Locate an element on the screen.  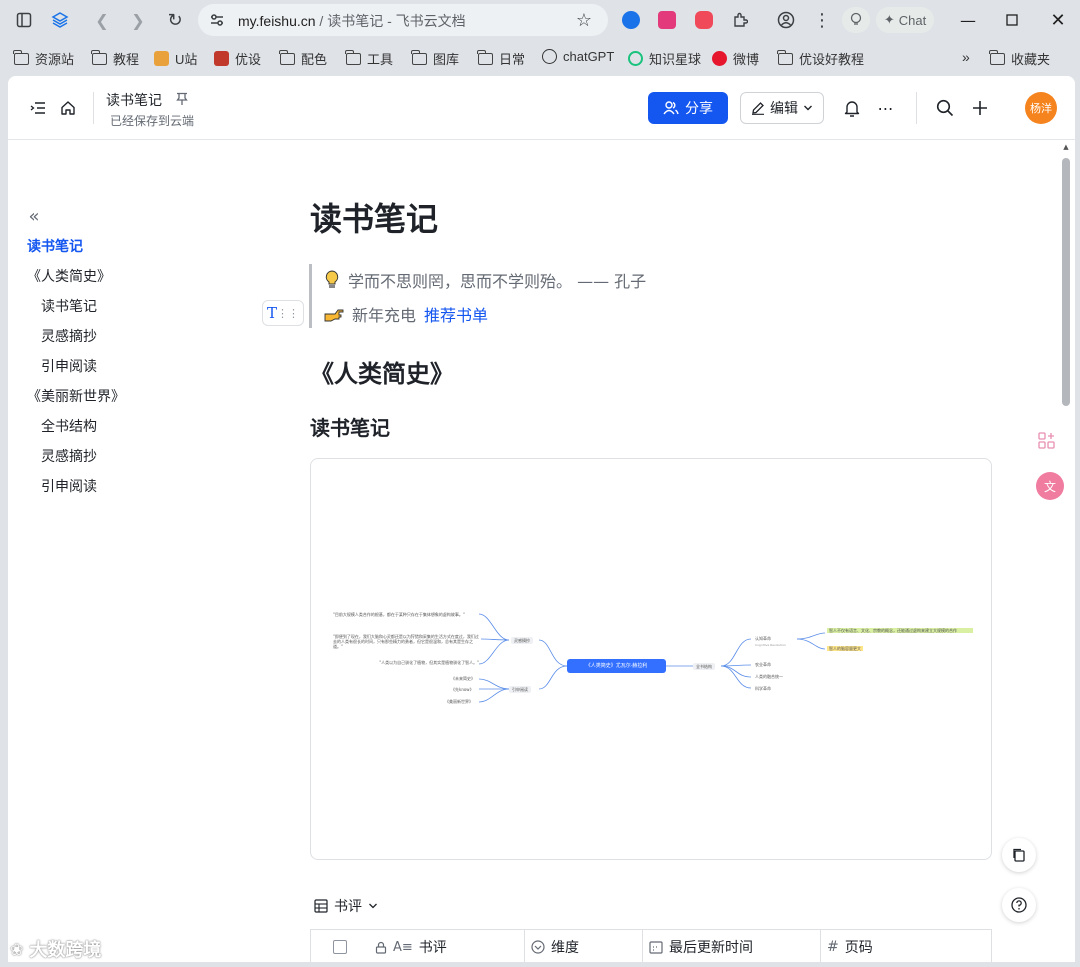
mindmap-note: 智人的脑容量更大 is located at coordinates (845, 648).